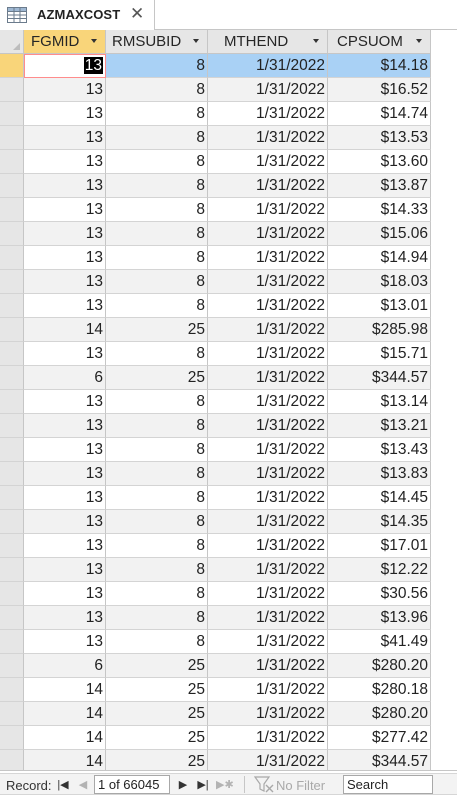 The height and width of the screenshot is (804, 457). Describe the element at coordinates (132, 784) in the screenshot. I see `record-position-input: 1 of 66045` at that location.